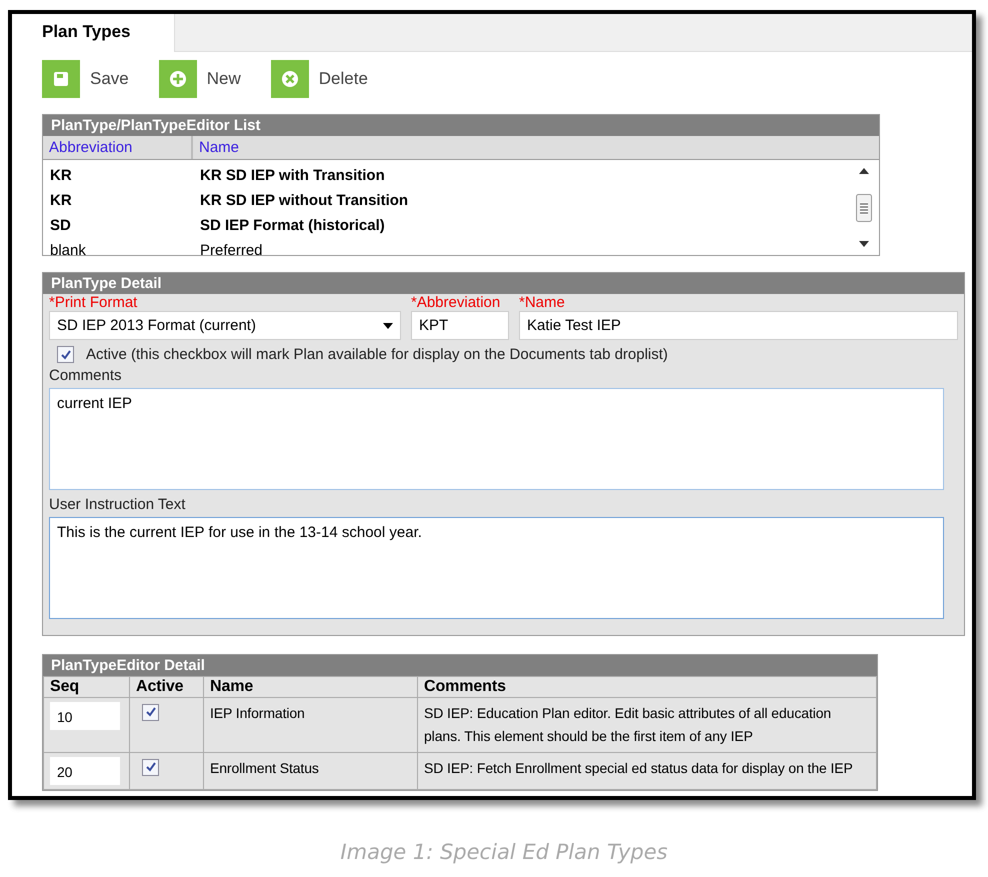 The image size is (988, 877). I want to click on close-icon, so click(289, 79).